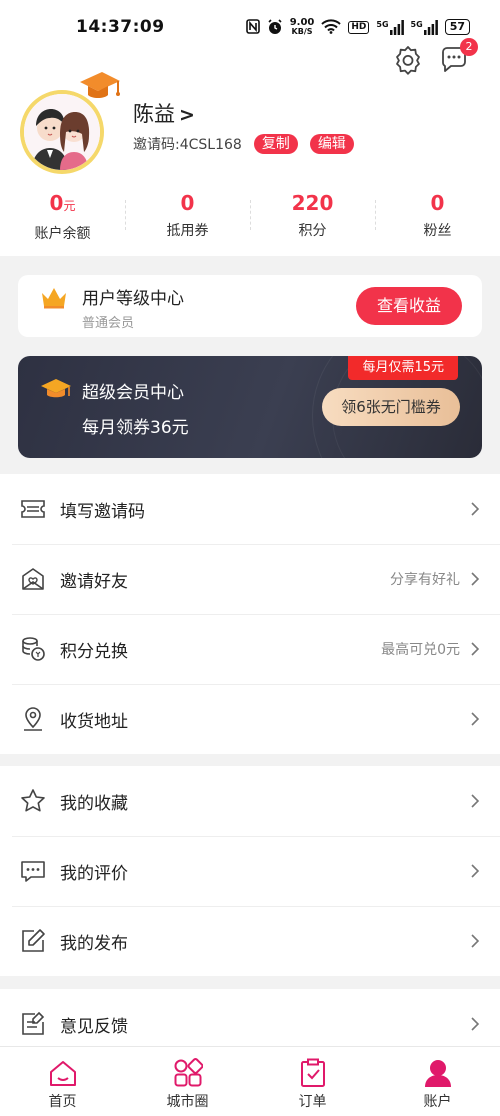  What do you see at coordinates (437, 231) in the screenshot?
I see `stat-label: 粉丝` at bounding box center [437, 231].